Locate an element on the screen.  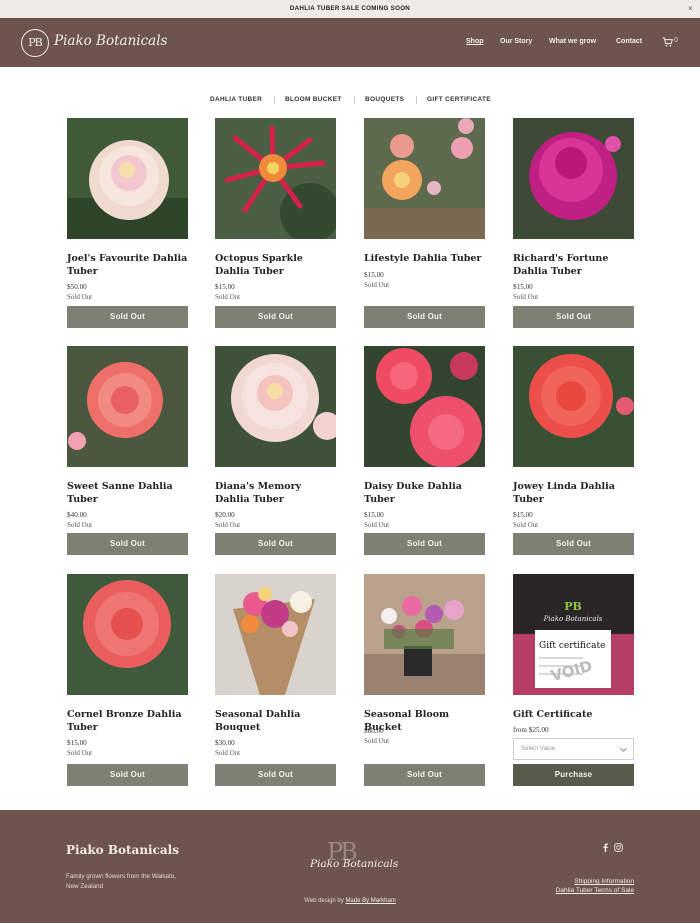
gift-heading-text: Gift certificate is located at coordinates (572, 646).